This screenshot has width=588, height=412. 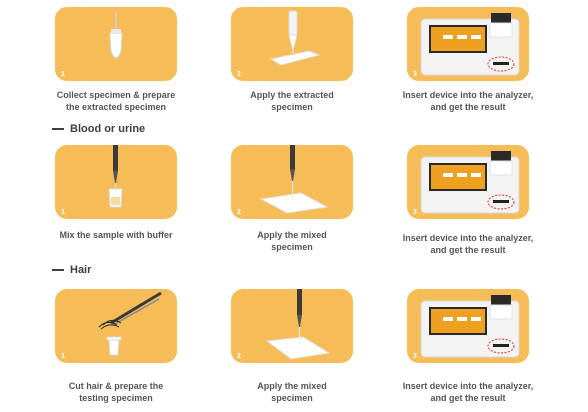 I want to click on step-card-r3-2: 2, so click(x=292, y=326).